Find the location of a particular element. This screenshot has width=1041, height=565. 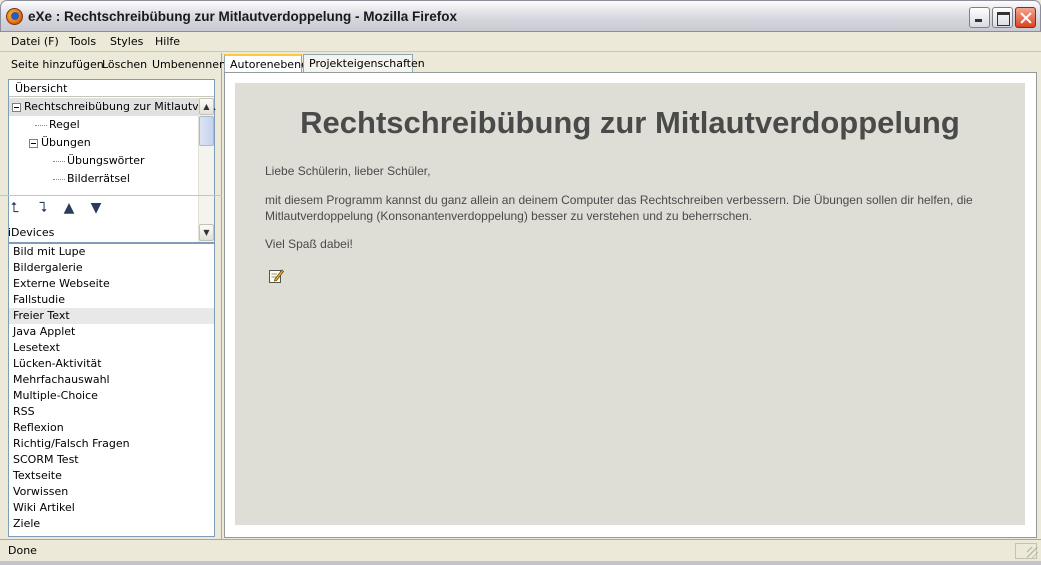

status-bar: Done is located at coordinates (520, 550).